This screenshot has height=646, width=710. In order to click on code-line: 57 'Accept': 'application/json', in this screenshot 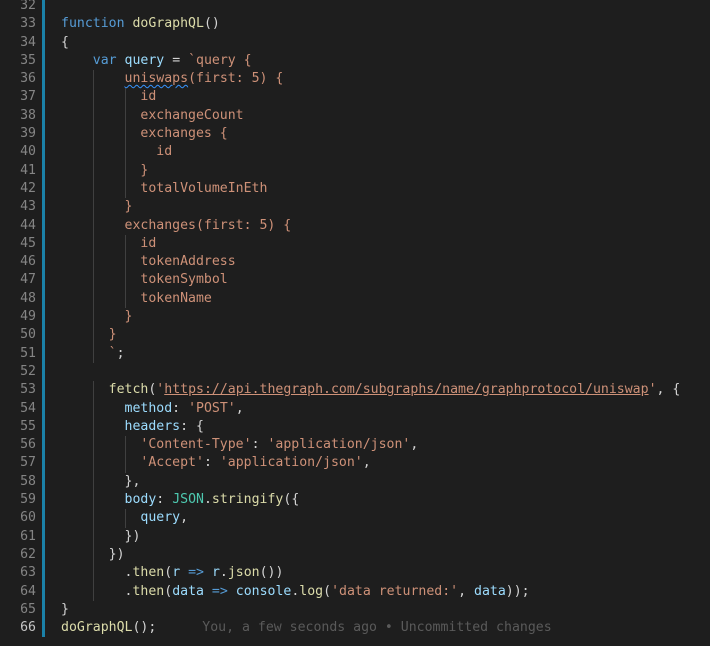, I will do `click(355, 463)`.